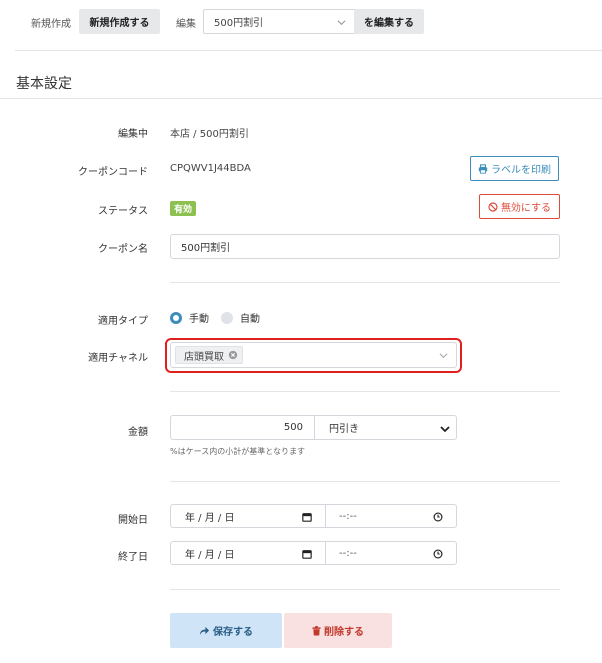 The width and height of the screenshot is (602, 663). What do you see at coordinates (293, 427) in the screenshot?
I see `amount-value: 500` at bounding box center [293, 427].